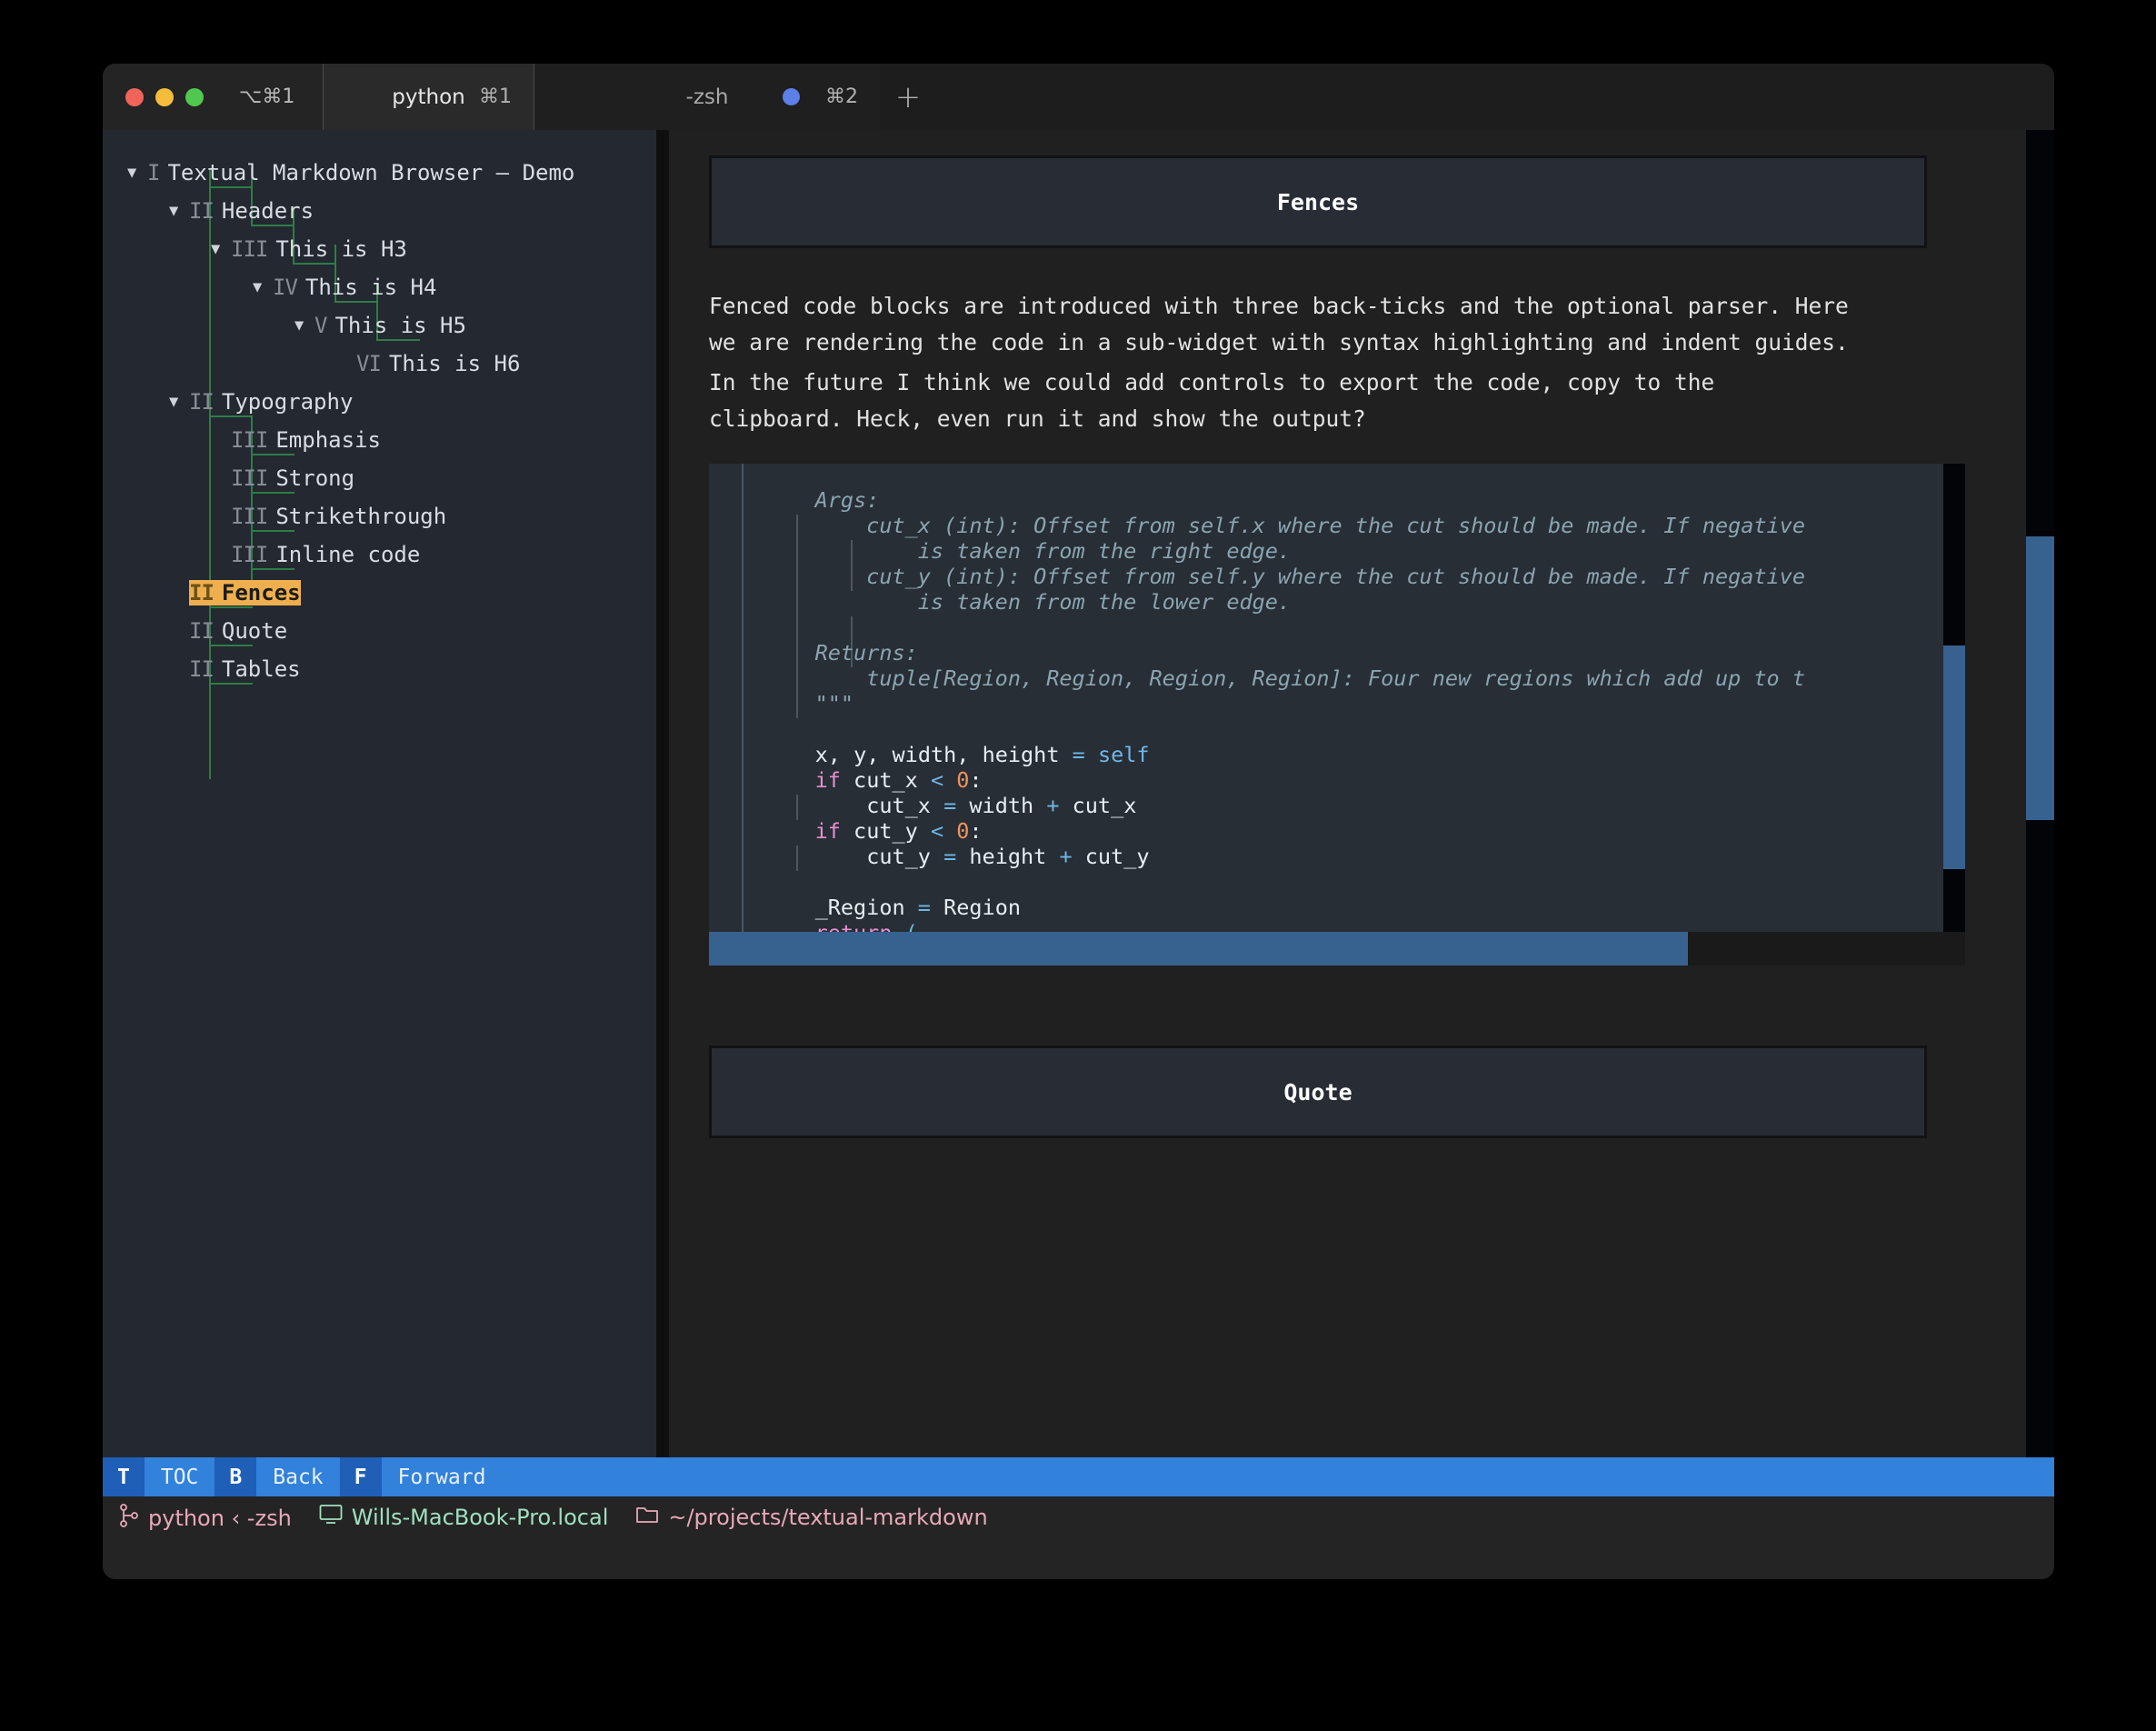 Image resolution: width=2156 pixels, height=1731 pixels. What do you see at coordinates (379, 440) in the screenshot?
I see `toc-item-emphasis: III Emphasis` at bounding box center [379, 440].